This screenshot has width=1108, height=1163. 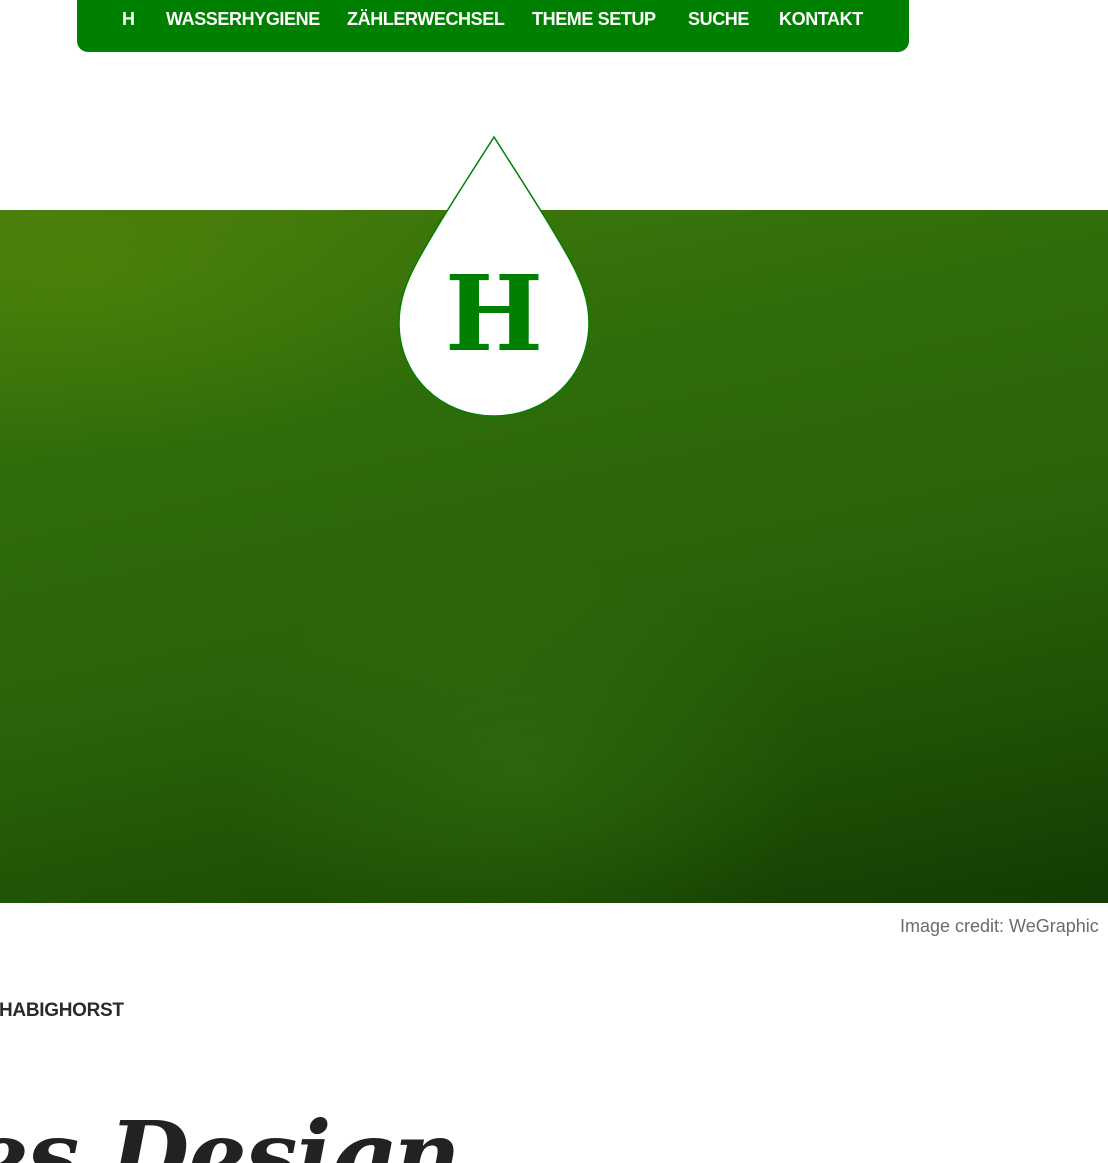 I want to click on post-title: es Design, so click(x=230, y=1131).